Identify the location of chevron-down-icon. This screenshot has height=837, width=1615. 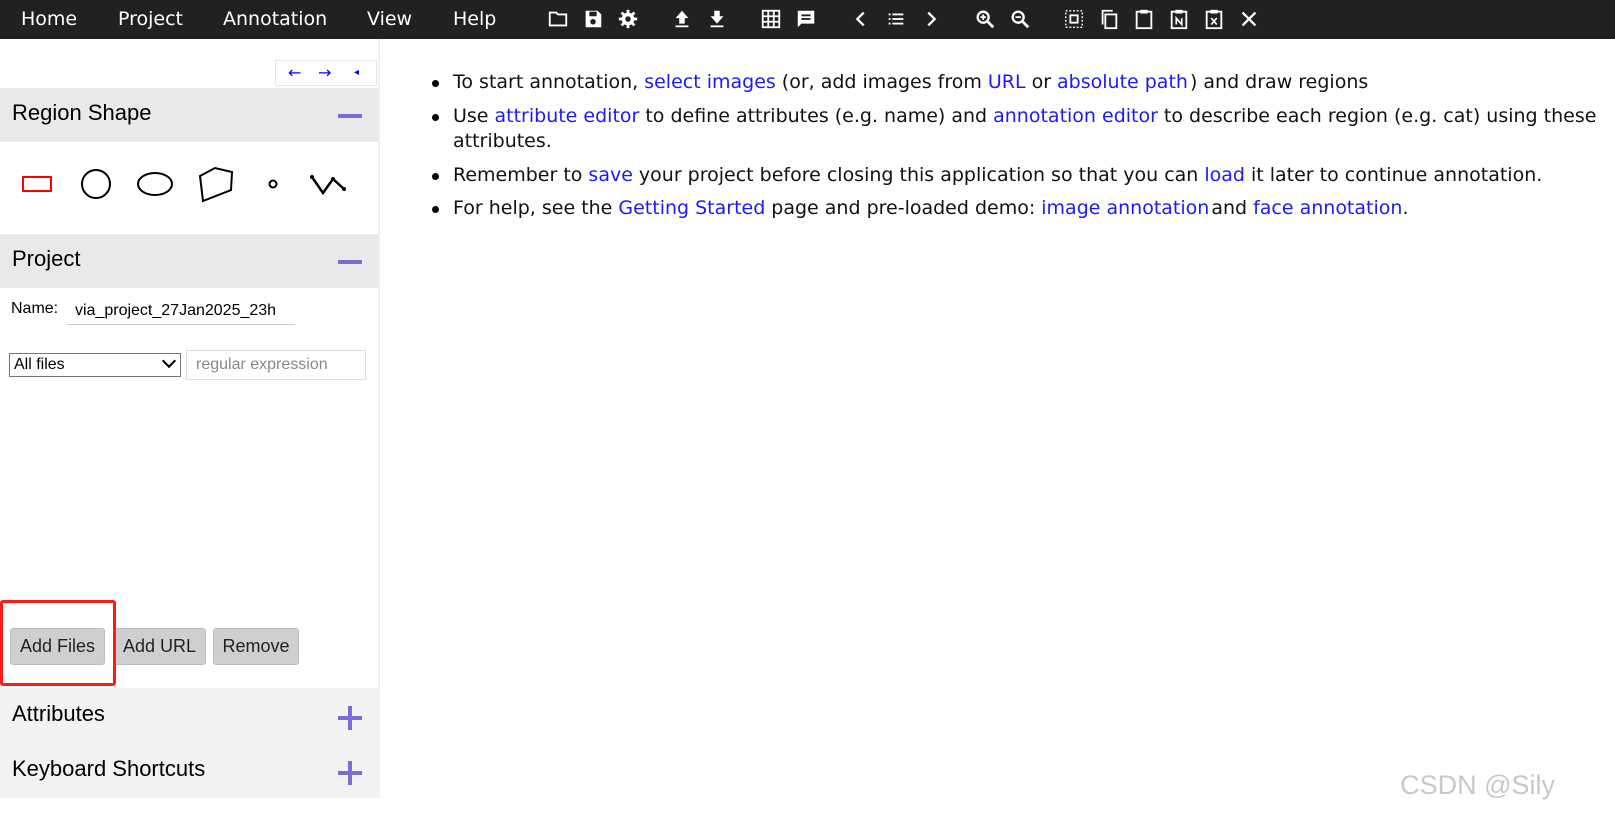
(169, 361).